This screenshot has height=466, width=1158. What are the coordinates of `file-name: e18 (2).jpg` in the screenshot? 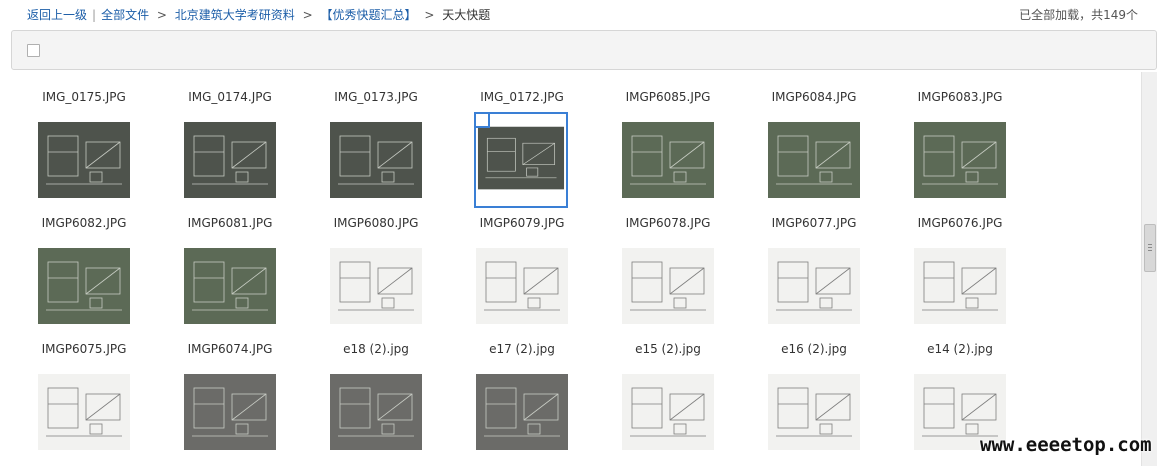 It's located at (376, 349).